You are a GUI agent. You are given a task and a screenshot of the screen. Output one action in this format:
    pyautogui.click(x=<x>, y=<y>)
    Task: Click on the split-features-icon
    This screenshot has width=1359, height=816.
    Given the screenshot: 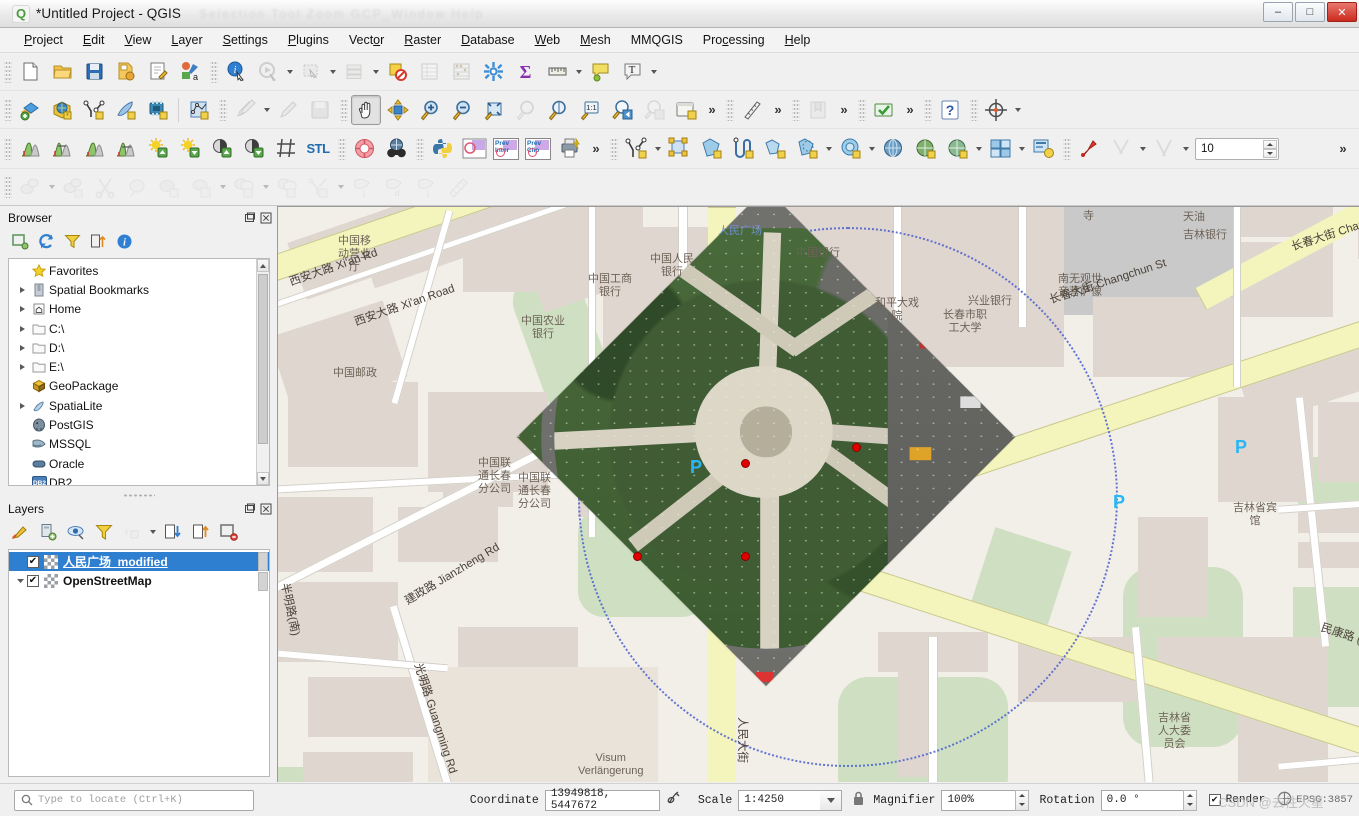 What is the action you would take?
    pyautogui.click(x=743, y=149)
    